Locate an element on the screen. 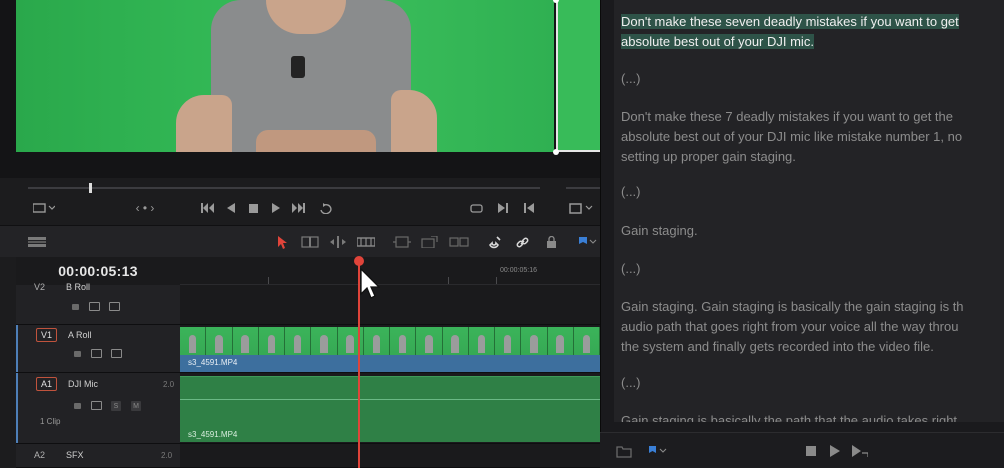  transcript-controls is located at coordinates (802, 450).